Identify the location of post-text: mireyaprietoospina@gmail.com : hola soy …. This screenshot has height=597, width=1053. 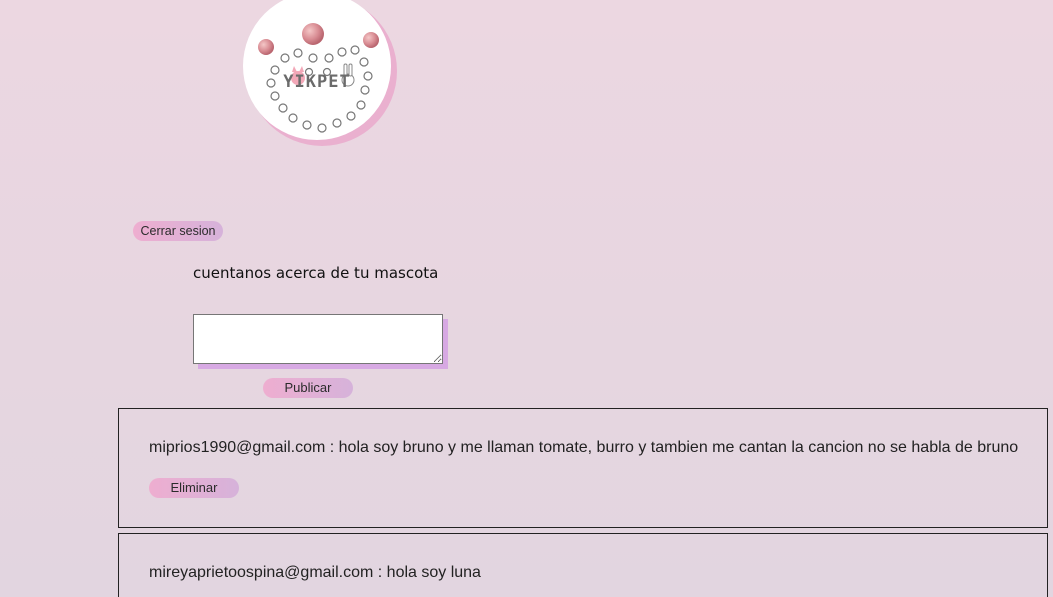
(315, 572).